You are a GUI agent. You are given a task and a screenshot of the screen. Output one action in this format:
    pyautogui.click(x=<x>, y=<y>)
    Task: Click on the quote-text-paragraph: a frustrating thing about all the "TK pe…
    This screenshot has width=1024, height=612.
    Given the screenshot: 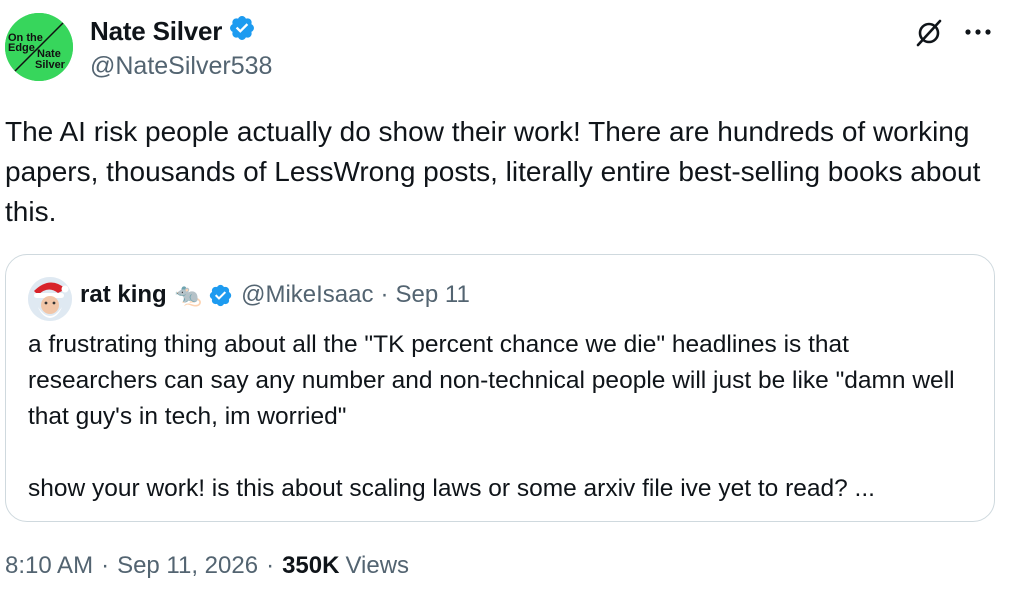 What is the action you would take?
    pyautogui.click(x=491, y=380)
    